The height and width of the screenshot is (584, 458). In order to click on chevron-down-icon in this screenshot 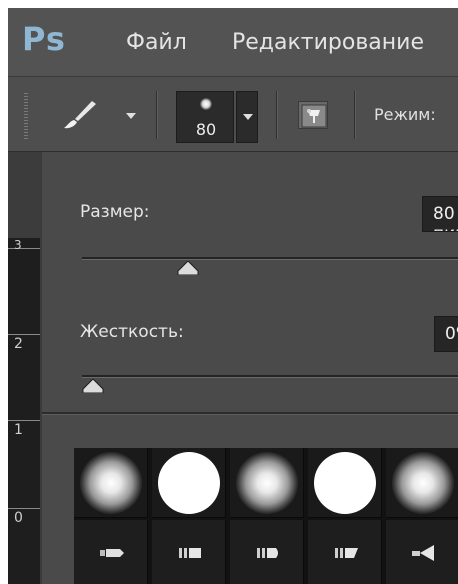, I will do `click(248, 117)`.